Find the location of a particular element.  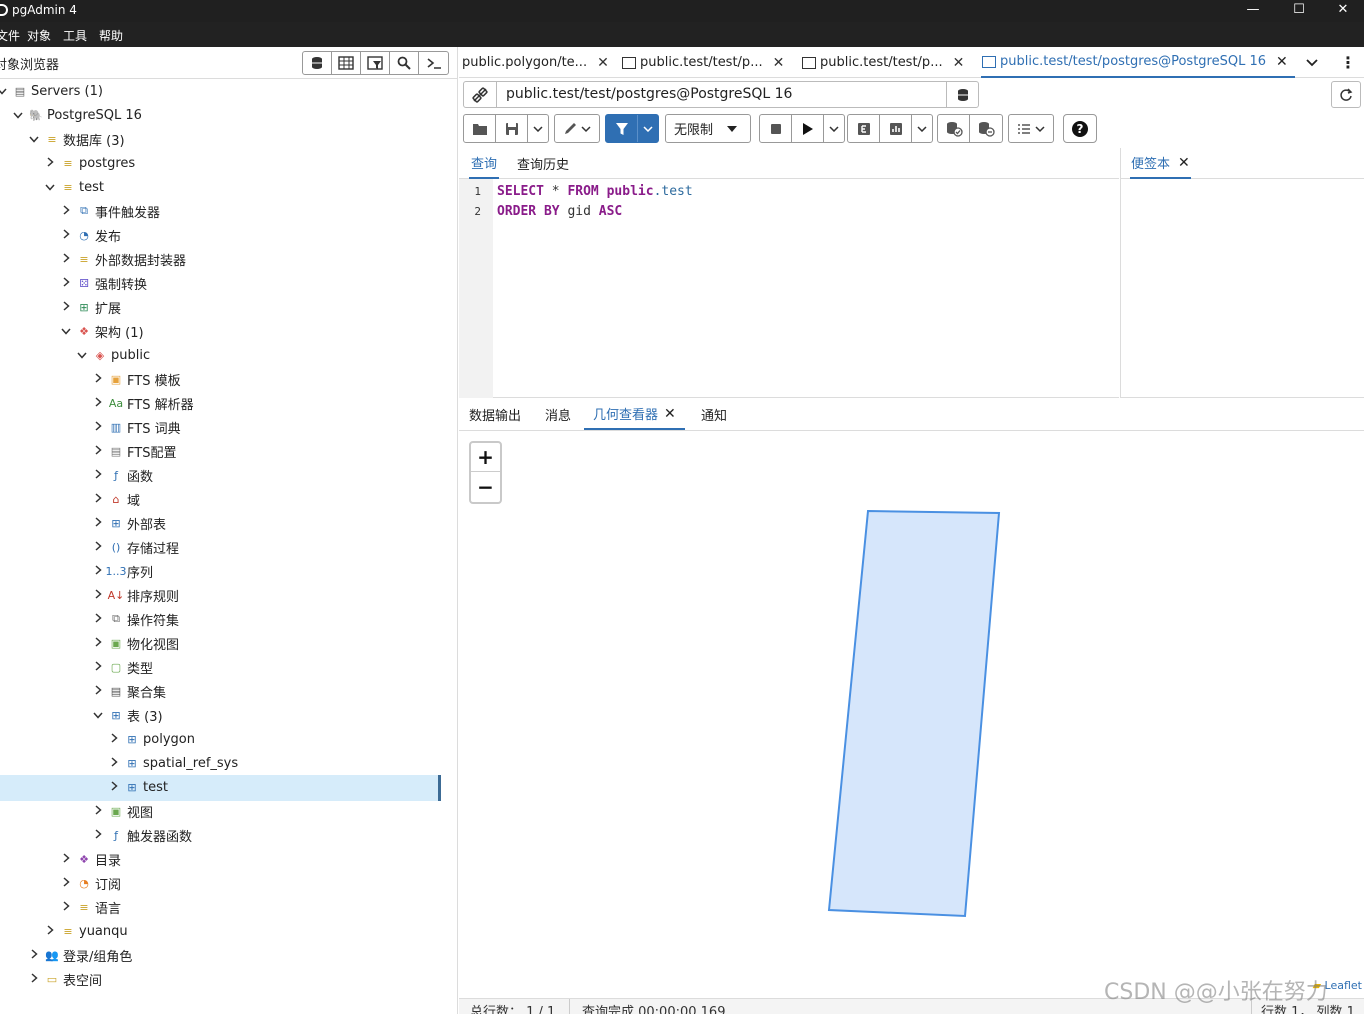

open-file-icon is located at coordinates (480, 128).